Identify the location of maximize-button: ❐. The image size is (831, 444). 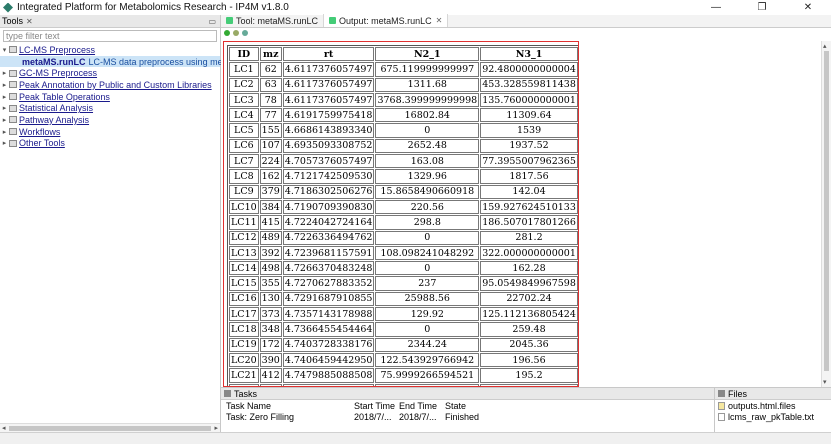
(762, 7).